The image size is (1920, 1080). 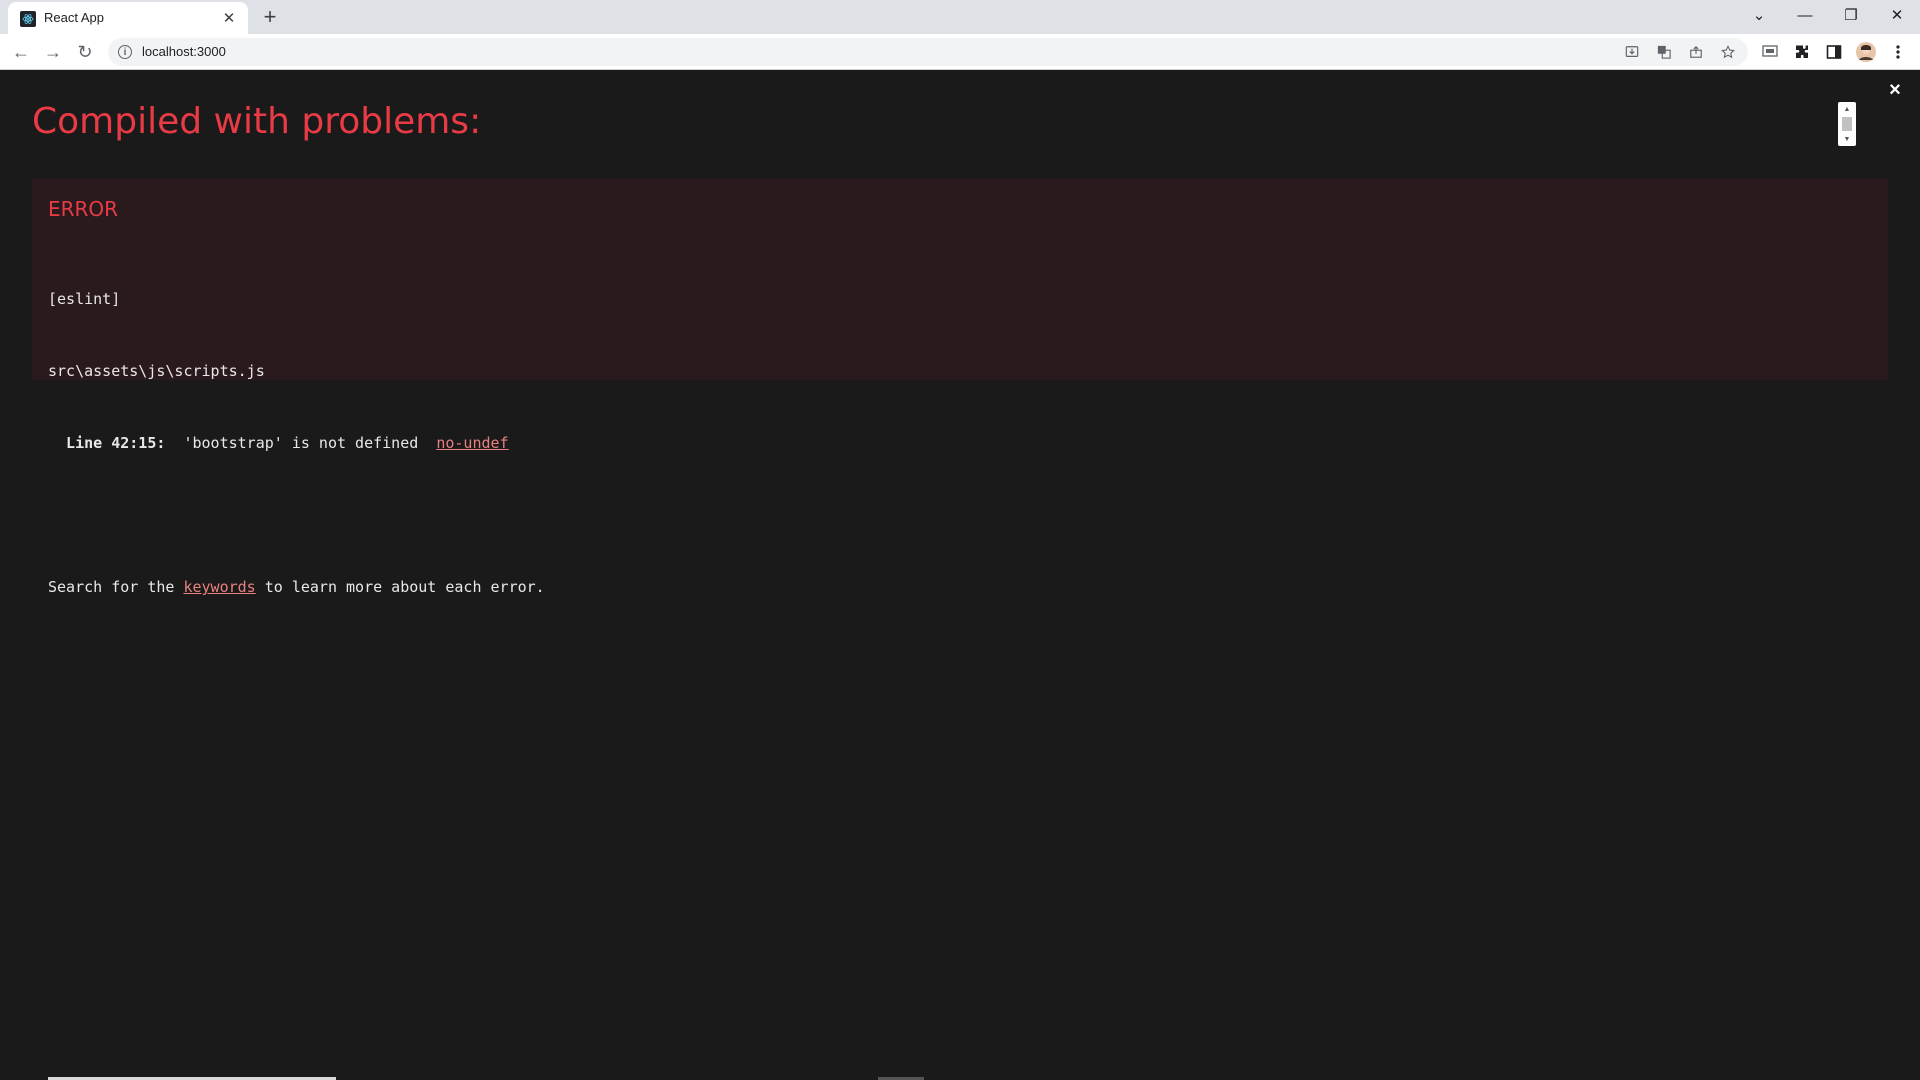 I want to click on tab-close-icon: ✕, so click(x=229, y=18).